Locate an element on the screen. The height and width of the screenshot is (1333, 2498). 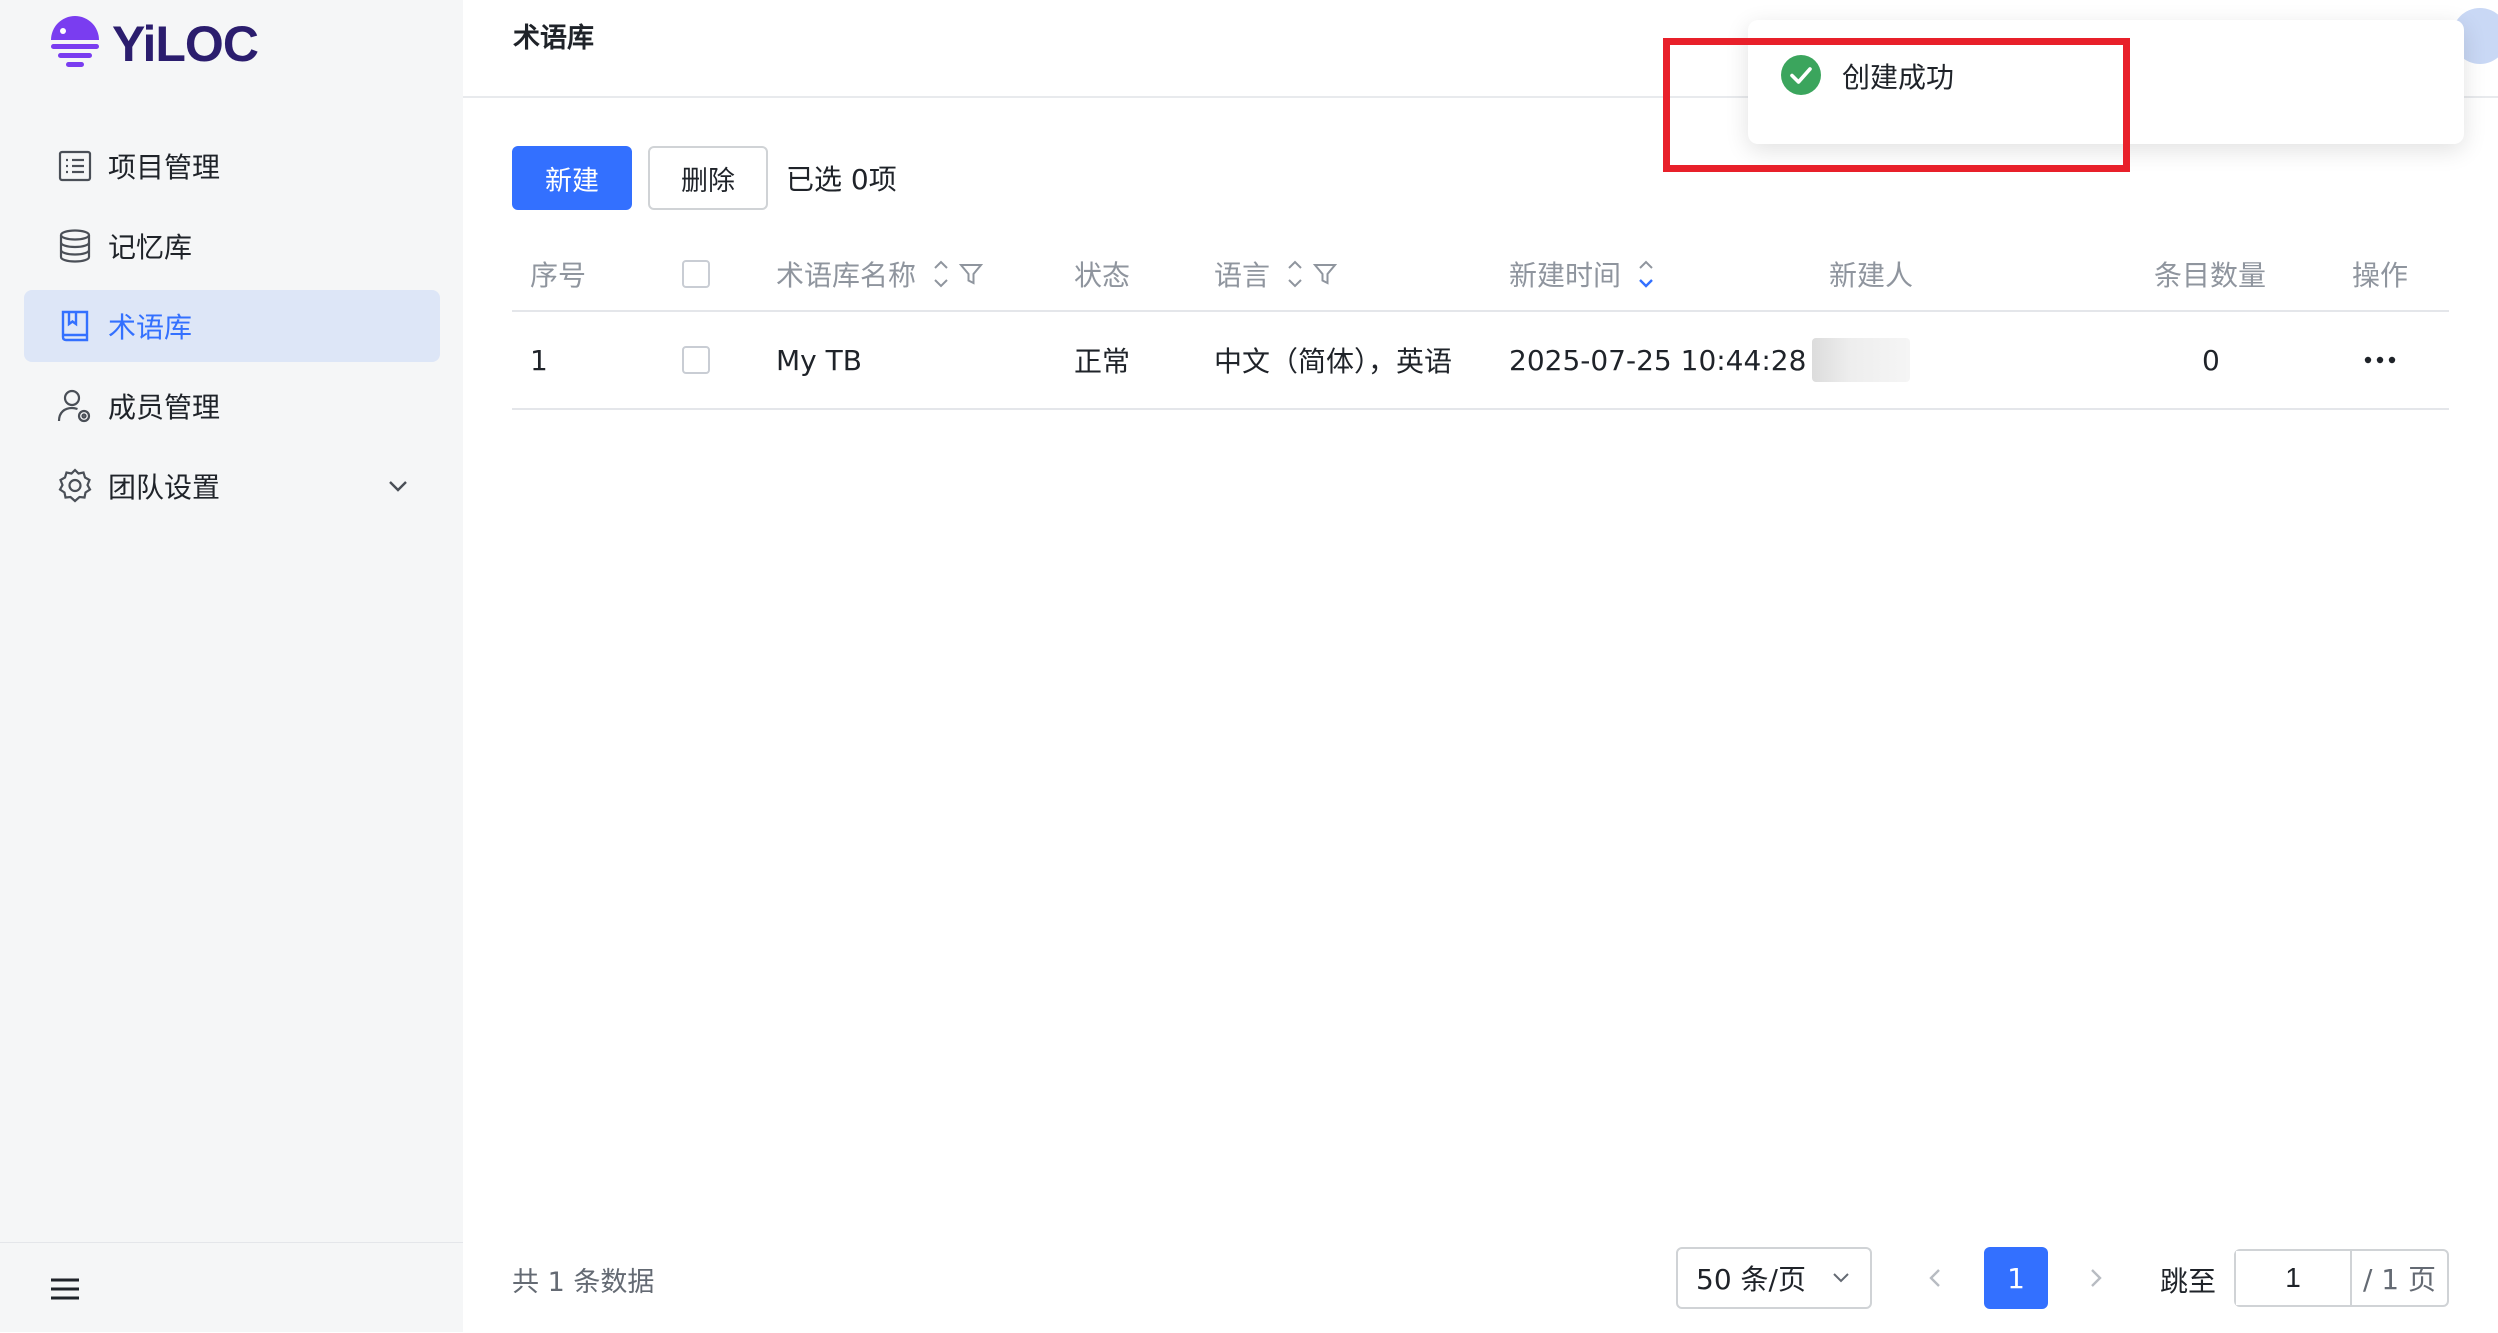
column-header-label: 状态 is located at coordinates (1102, 275).